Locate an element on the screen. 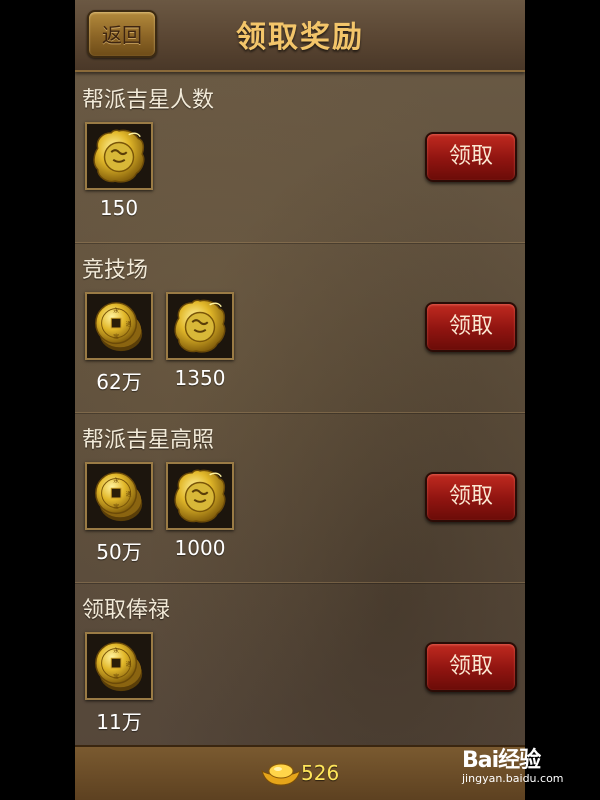 This screenshot has height=800, width=600. reward-item-label: 150 is located at coordinates (119, 208).